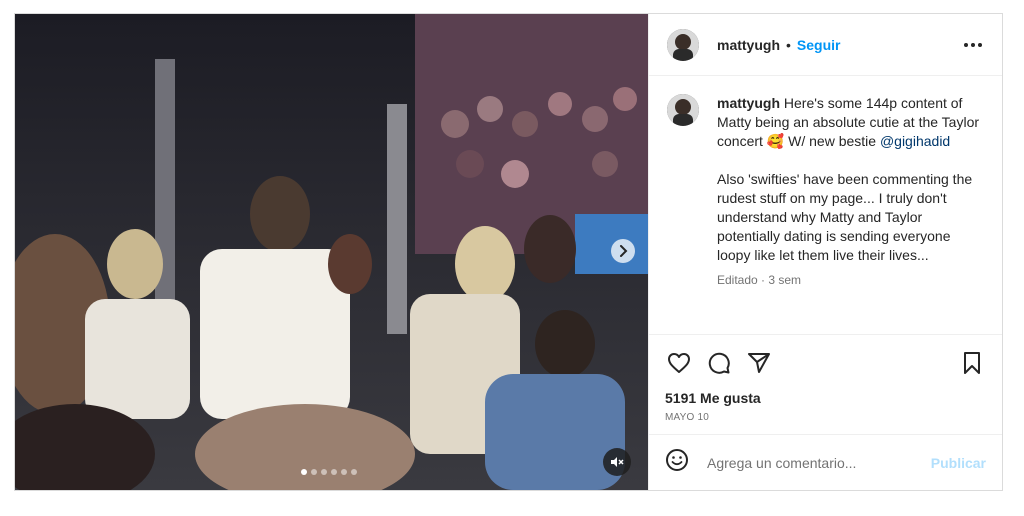 Image resolution: width=1024 pixels, height=516 pixels. Describe the element at coordinates (832, 141) in the screenshot. I see `caption-text: W/ new bestie` at that location.